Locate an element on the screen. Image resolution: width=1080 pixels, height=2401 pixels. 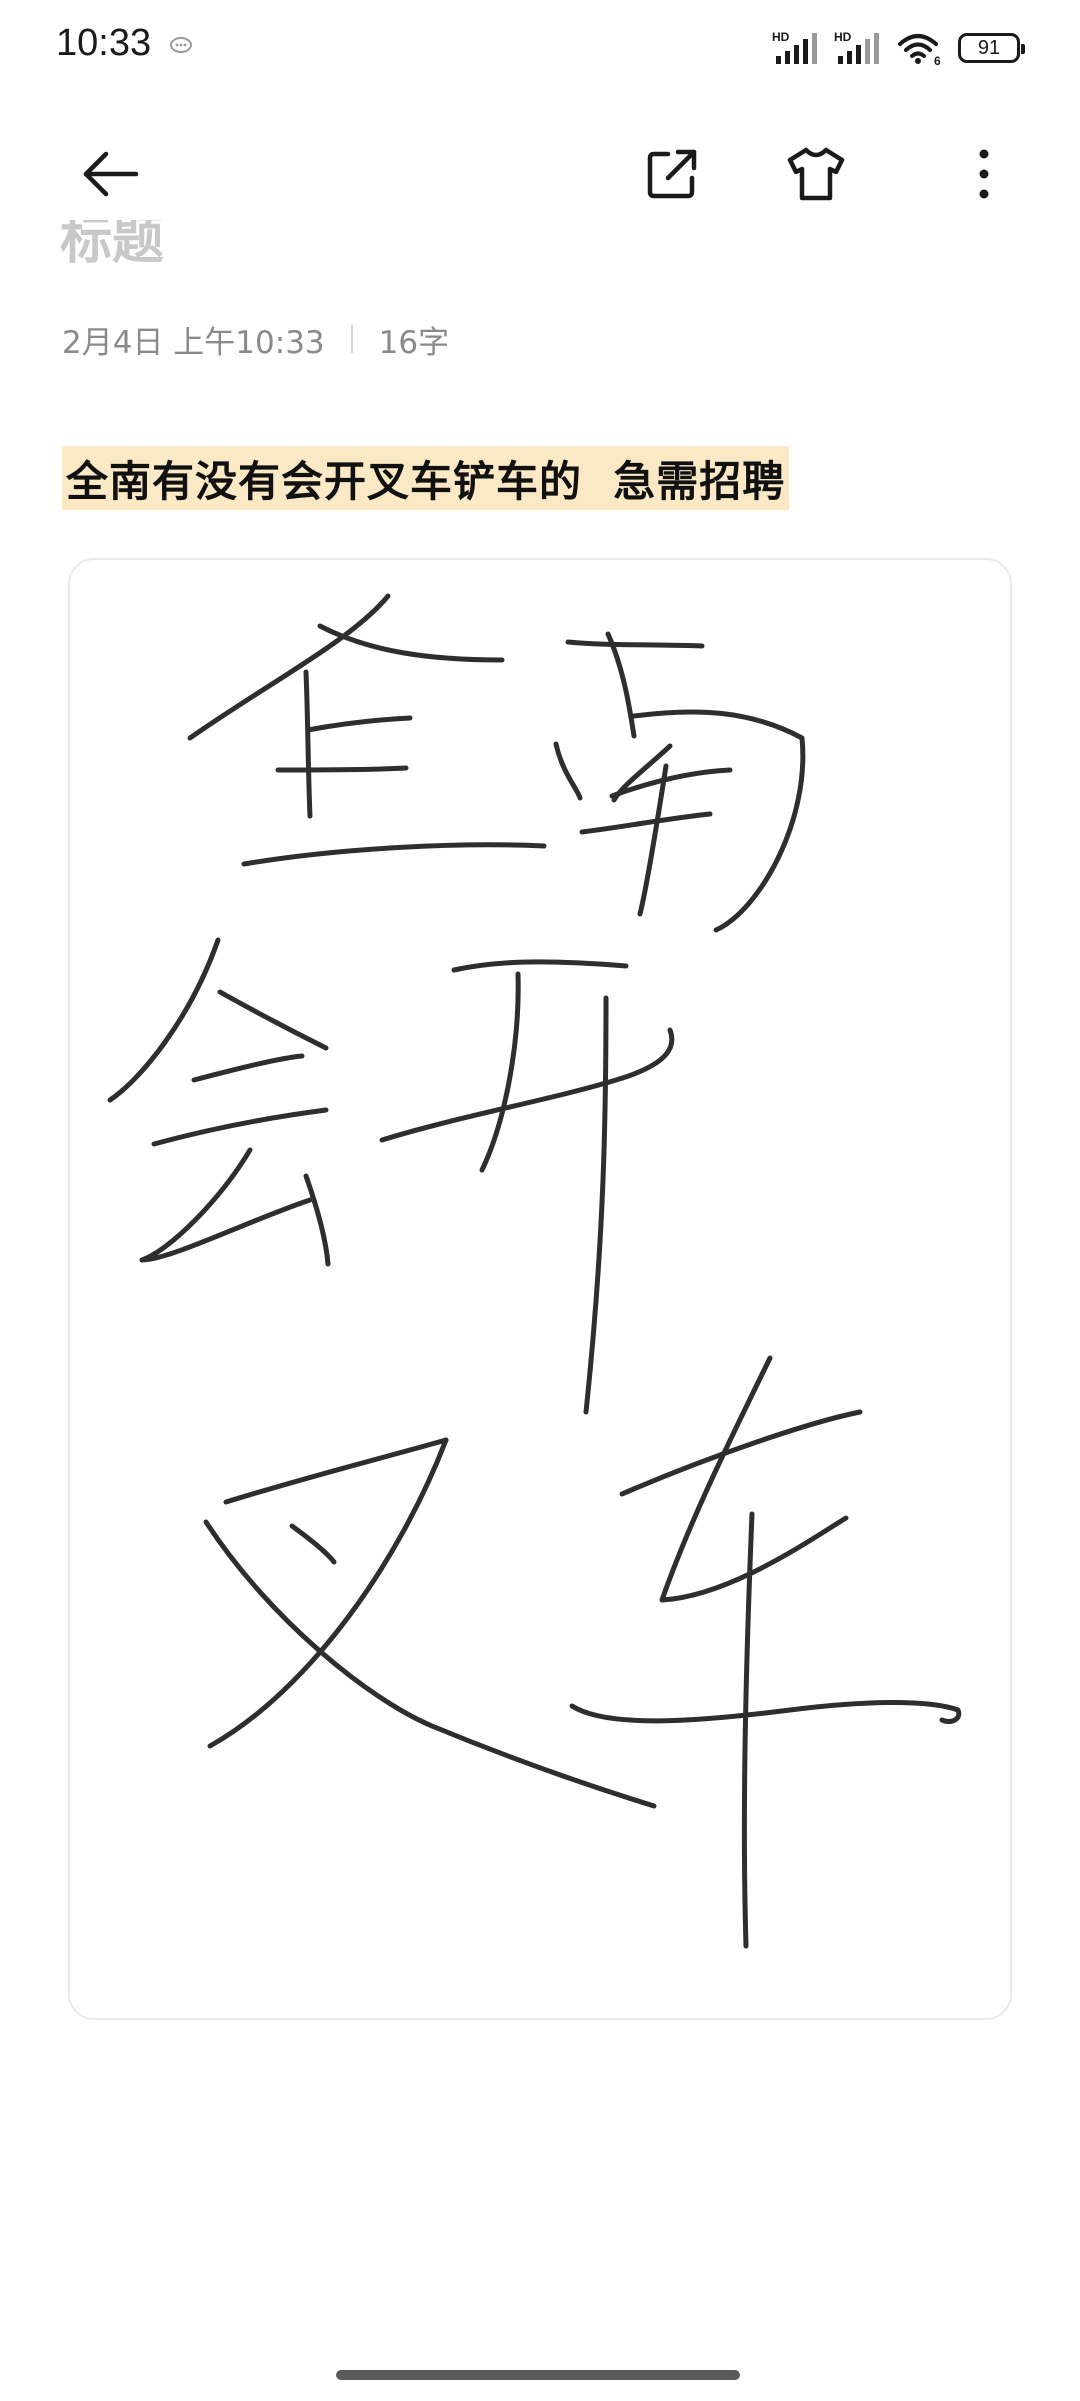
note-toolbar is located at coordinates (540, 170).